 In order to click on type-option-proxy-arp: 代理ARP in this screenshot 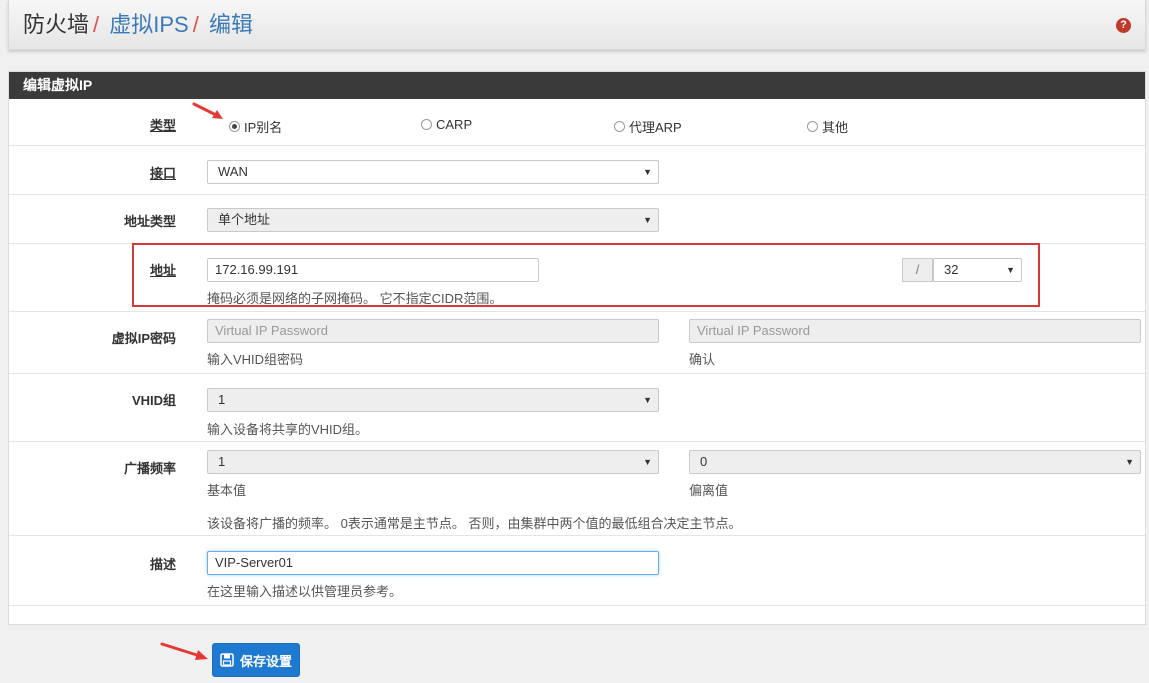, I will do `click(648, 126)`.